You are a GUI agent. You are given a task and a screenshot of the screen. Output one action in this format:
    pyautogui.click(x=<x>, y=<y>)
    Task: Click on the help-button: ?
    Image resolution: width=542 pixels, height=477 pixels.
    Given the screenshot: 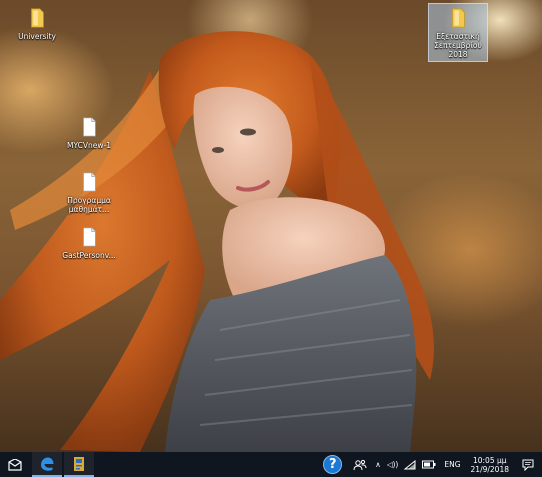 What is the action you would take?
    pyautogui.click(x=332, y=464)
    